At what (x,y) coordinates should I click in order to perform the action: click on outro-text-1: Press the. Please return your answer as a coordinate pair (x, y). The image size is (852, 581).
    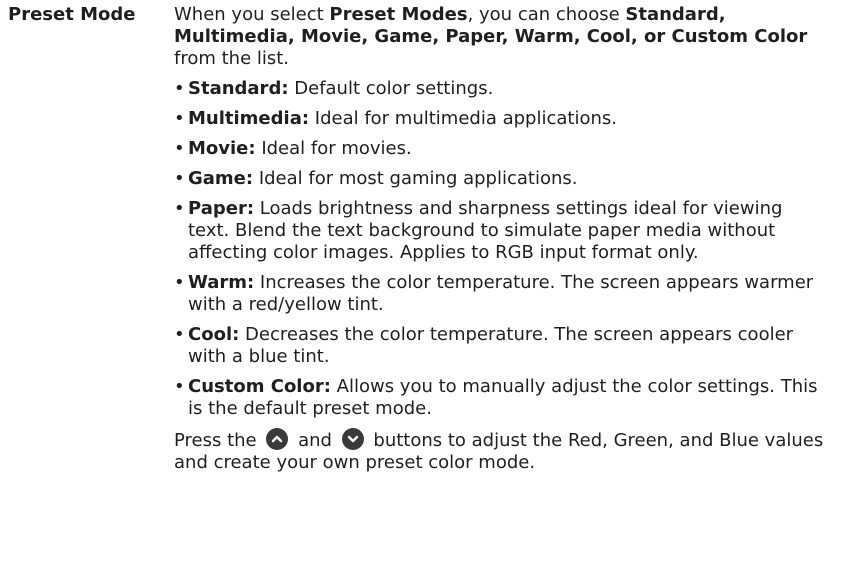
    Looking at the image, I should click on (218, 440).